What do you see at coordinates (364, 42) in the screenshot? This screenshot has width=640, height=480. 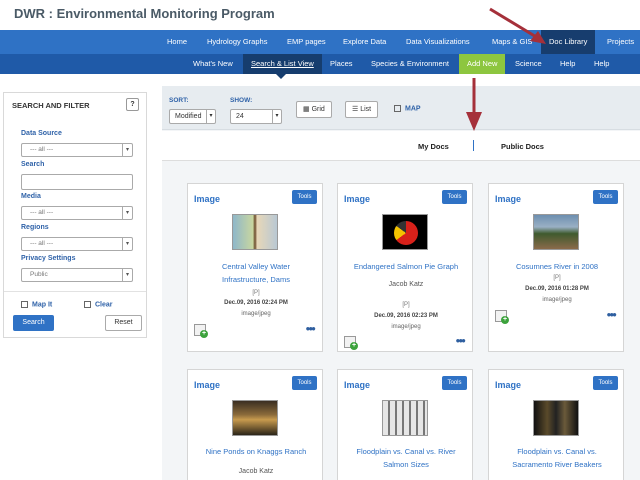 I see `nav-explore-data: Explore Data` at bounding box center [364, 42].